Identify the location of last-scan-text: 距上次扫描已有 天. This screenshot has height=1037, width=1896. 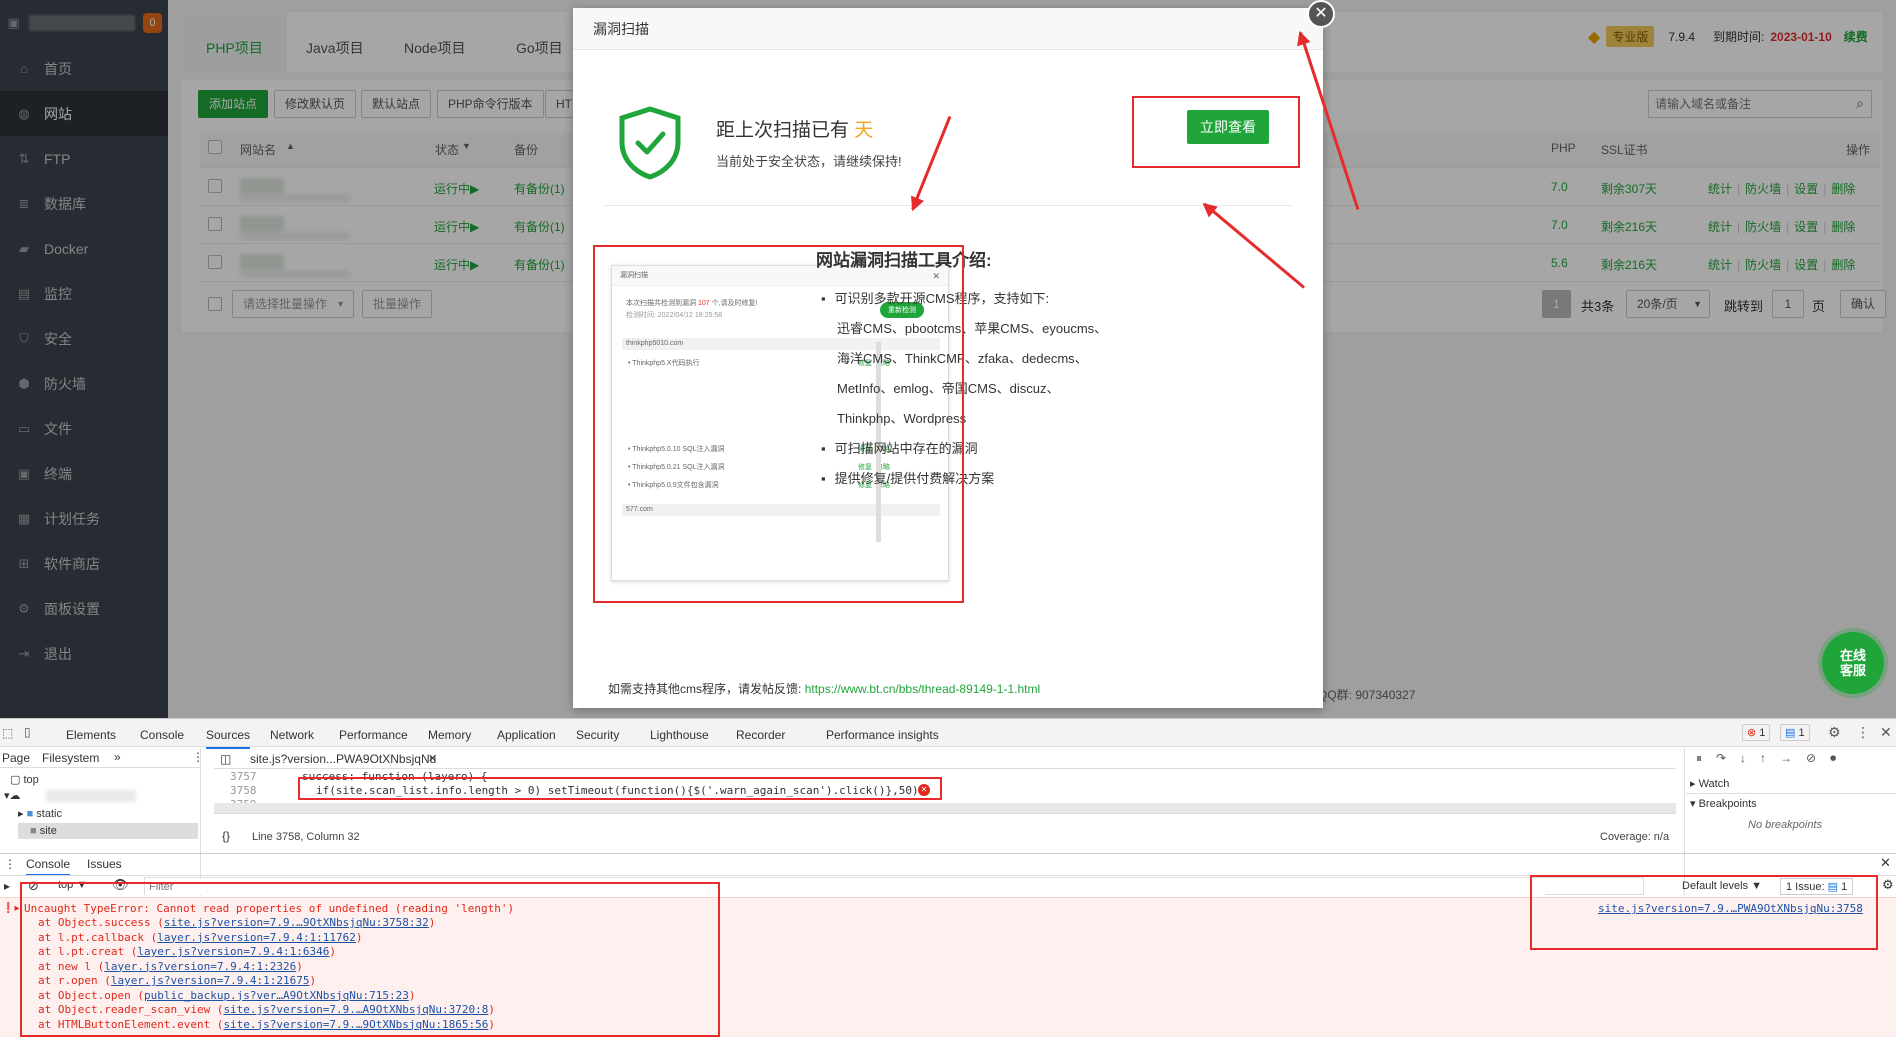
(794, 128).